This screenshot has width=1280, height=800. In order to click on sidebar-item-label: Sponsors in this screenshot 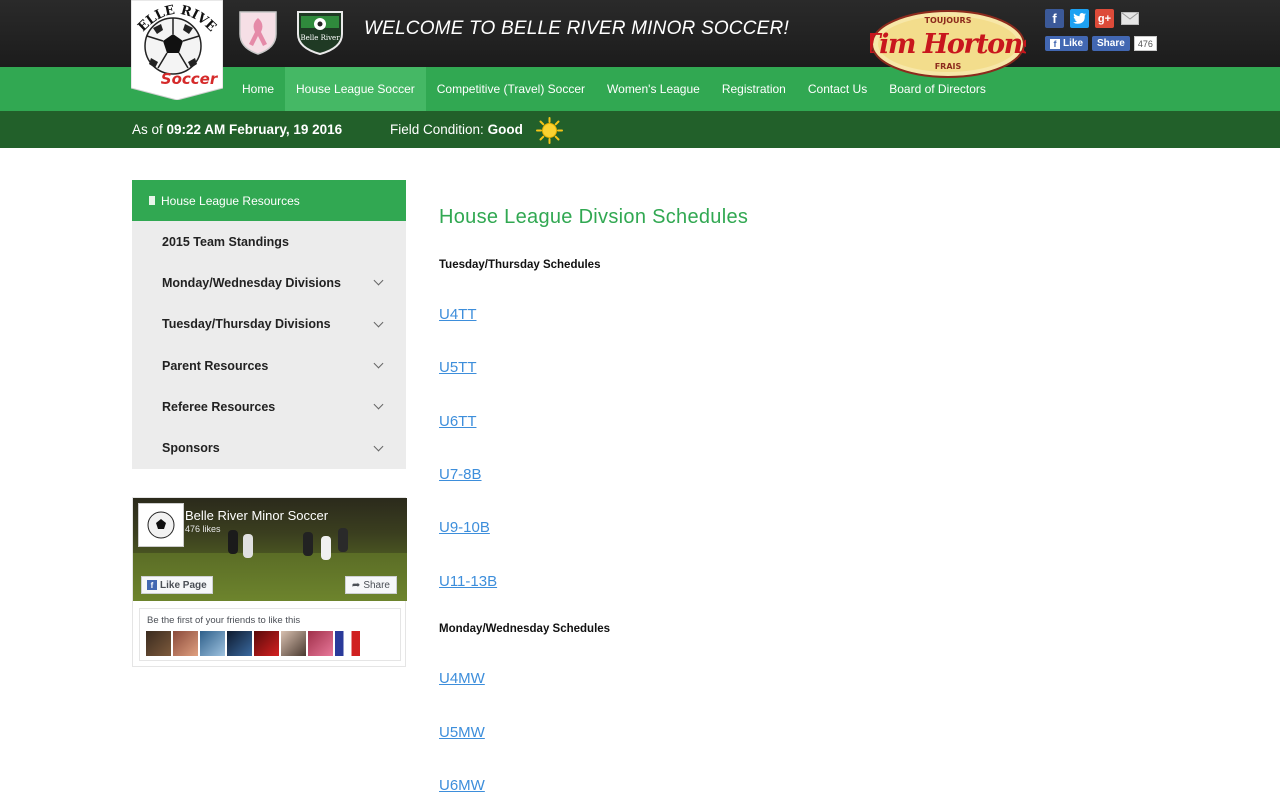, I will do `click(191, 448)`.